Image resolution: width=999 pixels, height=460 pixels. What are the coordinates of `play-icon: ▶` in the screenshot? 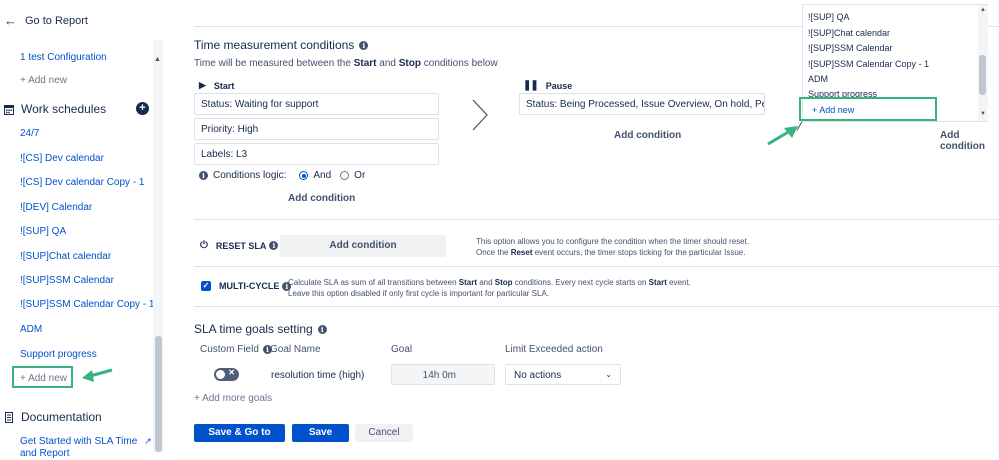 It's located at (202, 85).